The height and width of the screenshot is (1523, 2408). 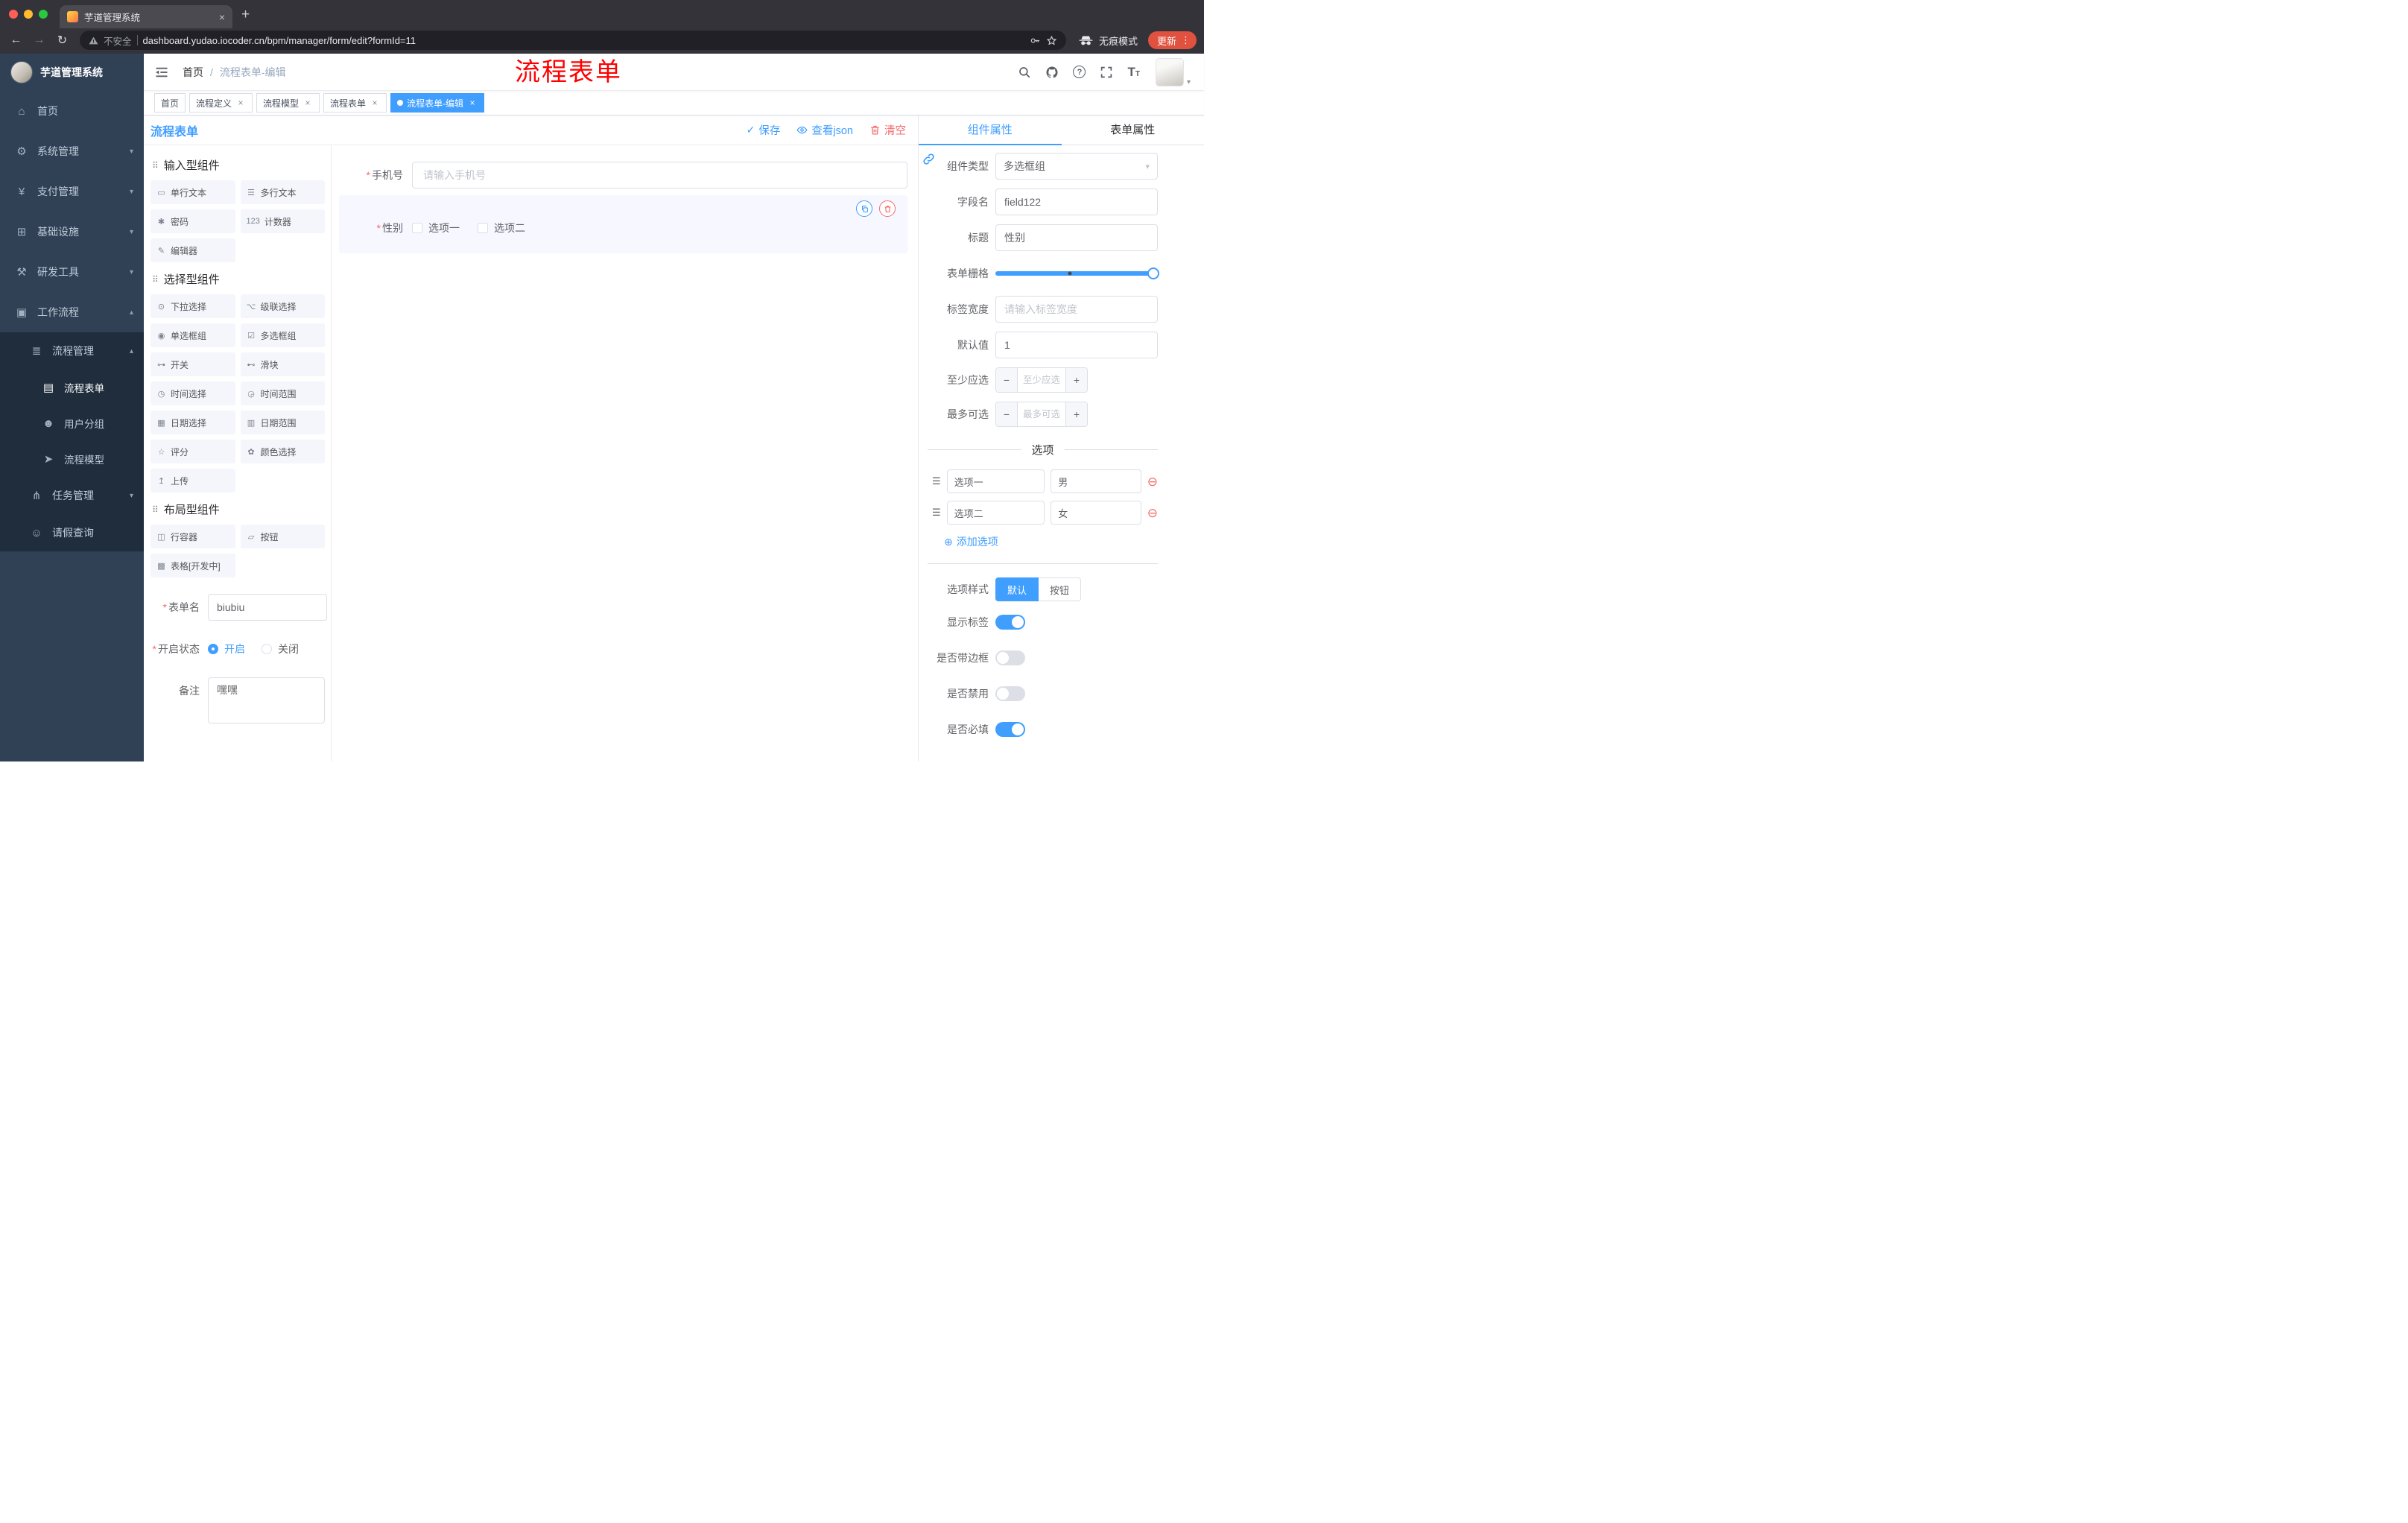 I want to click on back-icon: ←, so click(x=16, y=41).